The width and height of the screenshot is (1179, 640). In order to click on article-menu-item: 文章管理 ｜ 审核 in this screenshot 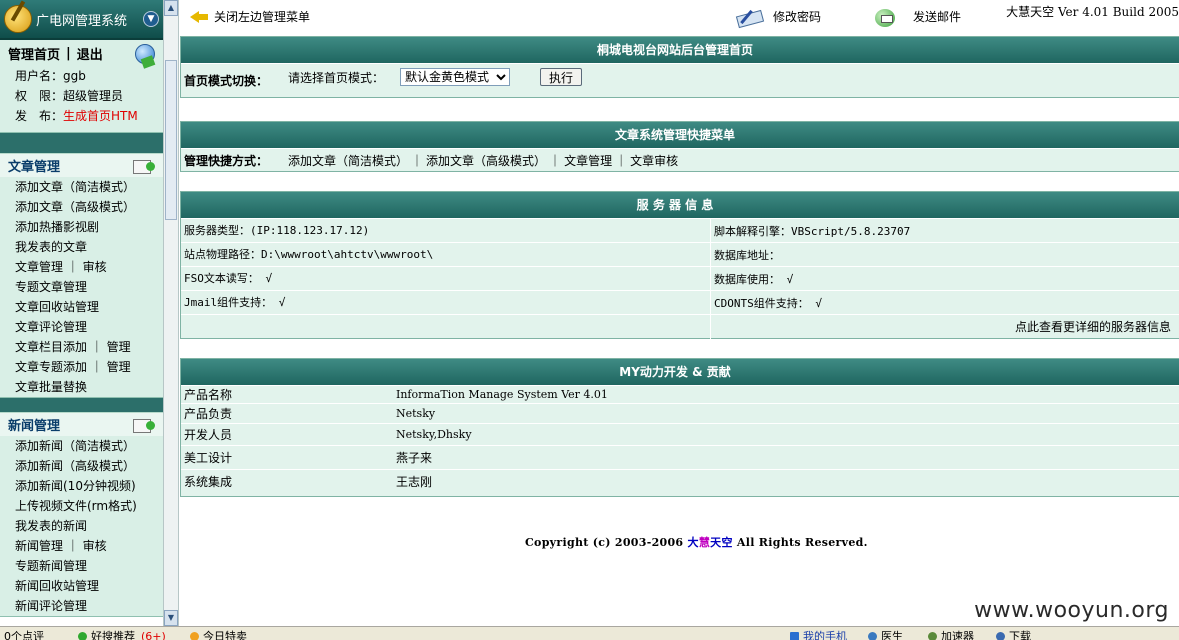, I will do `click(81, 267)`.